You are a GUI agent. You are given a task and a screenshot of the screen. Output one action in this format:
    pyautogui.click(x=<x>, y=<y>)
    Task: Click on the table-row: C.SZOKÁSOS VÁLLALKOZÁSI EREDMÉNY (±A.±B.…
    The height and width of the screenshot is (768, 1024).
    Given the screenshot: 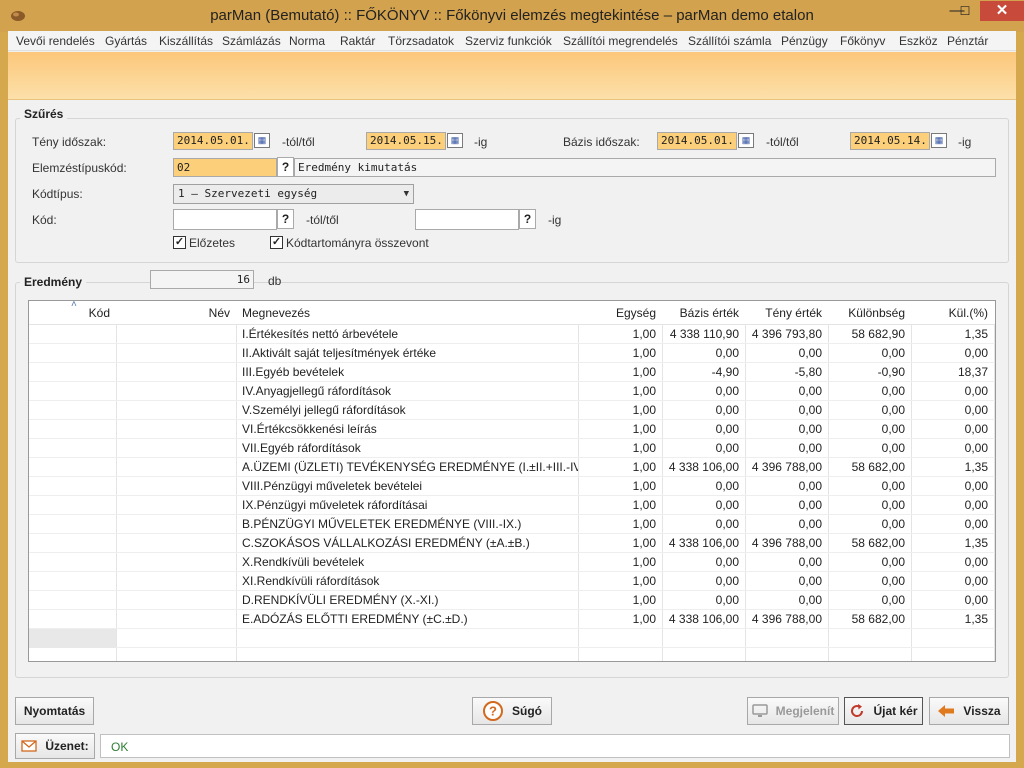 What is the action you would take?
    pyautogui.click(x=512, y=543)
    